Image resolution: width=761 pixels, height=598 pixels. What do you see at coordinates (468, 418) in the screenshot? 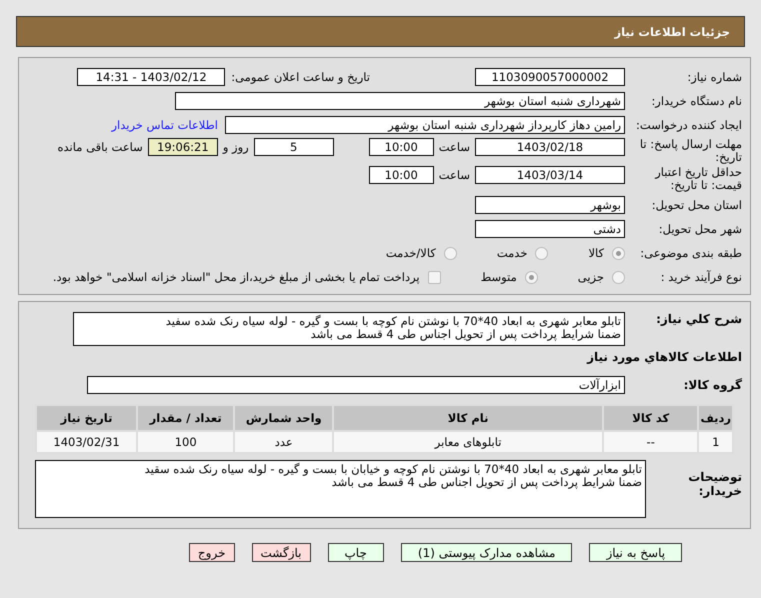
I see `column-header: نام کالا` at bounding box center [468, 418].